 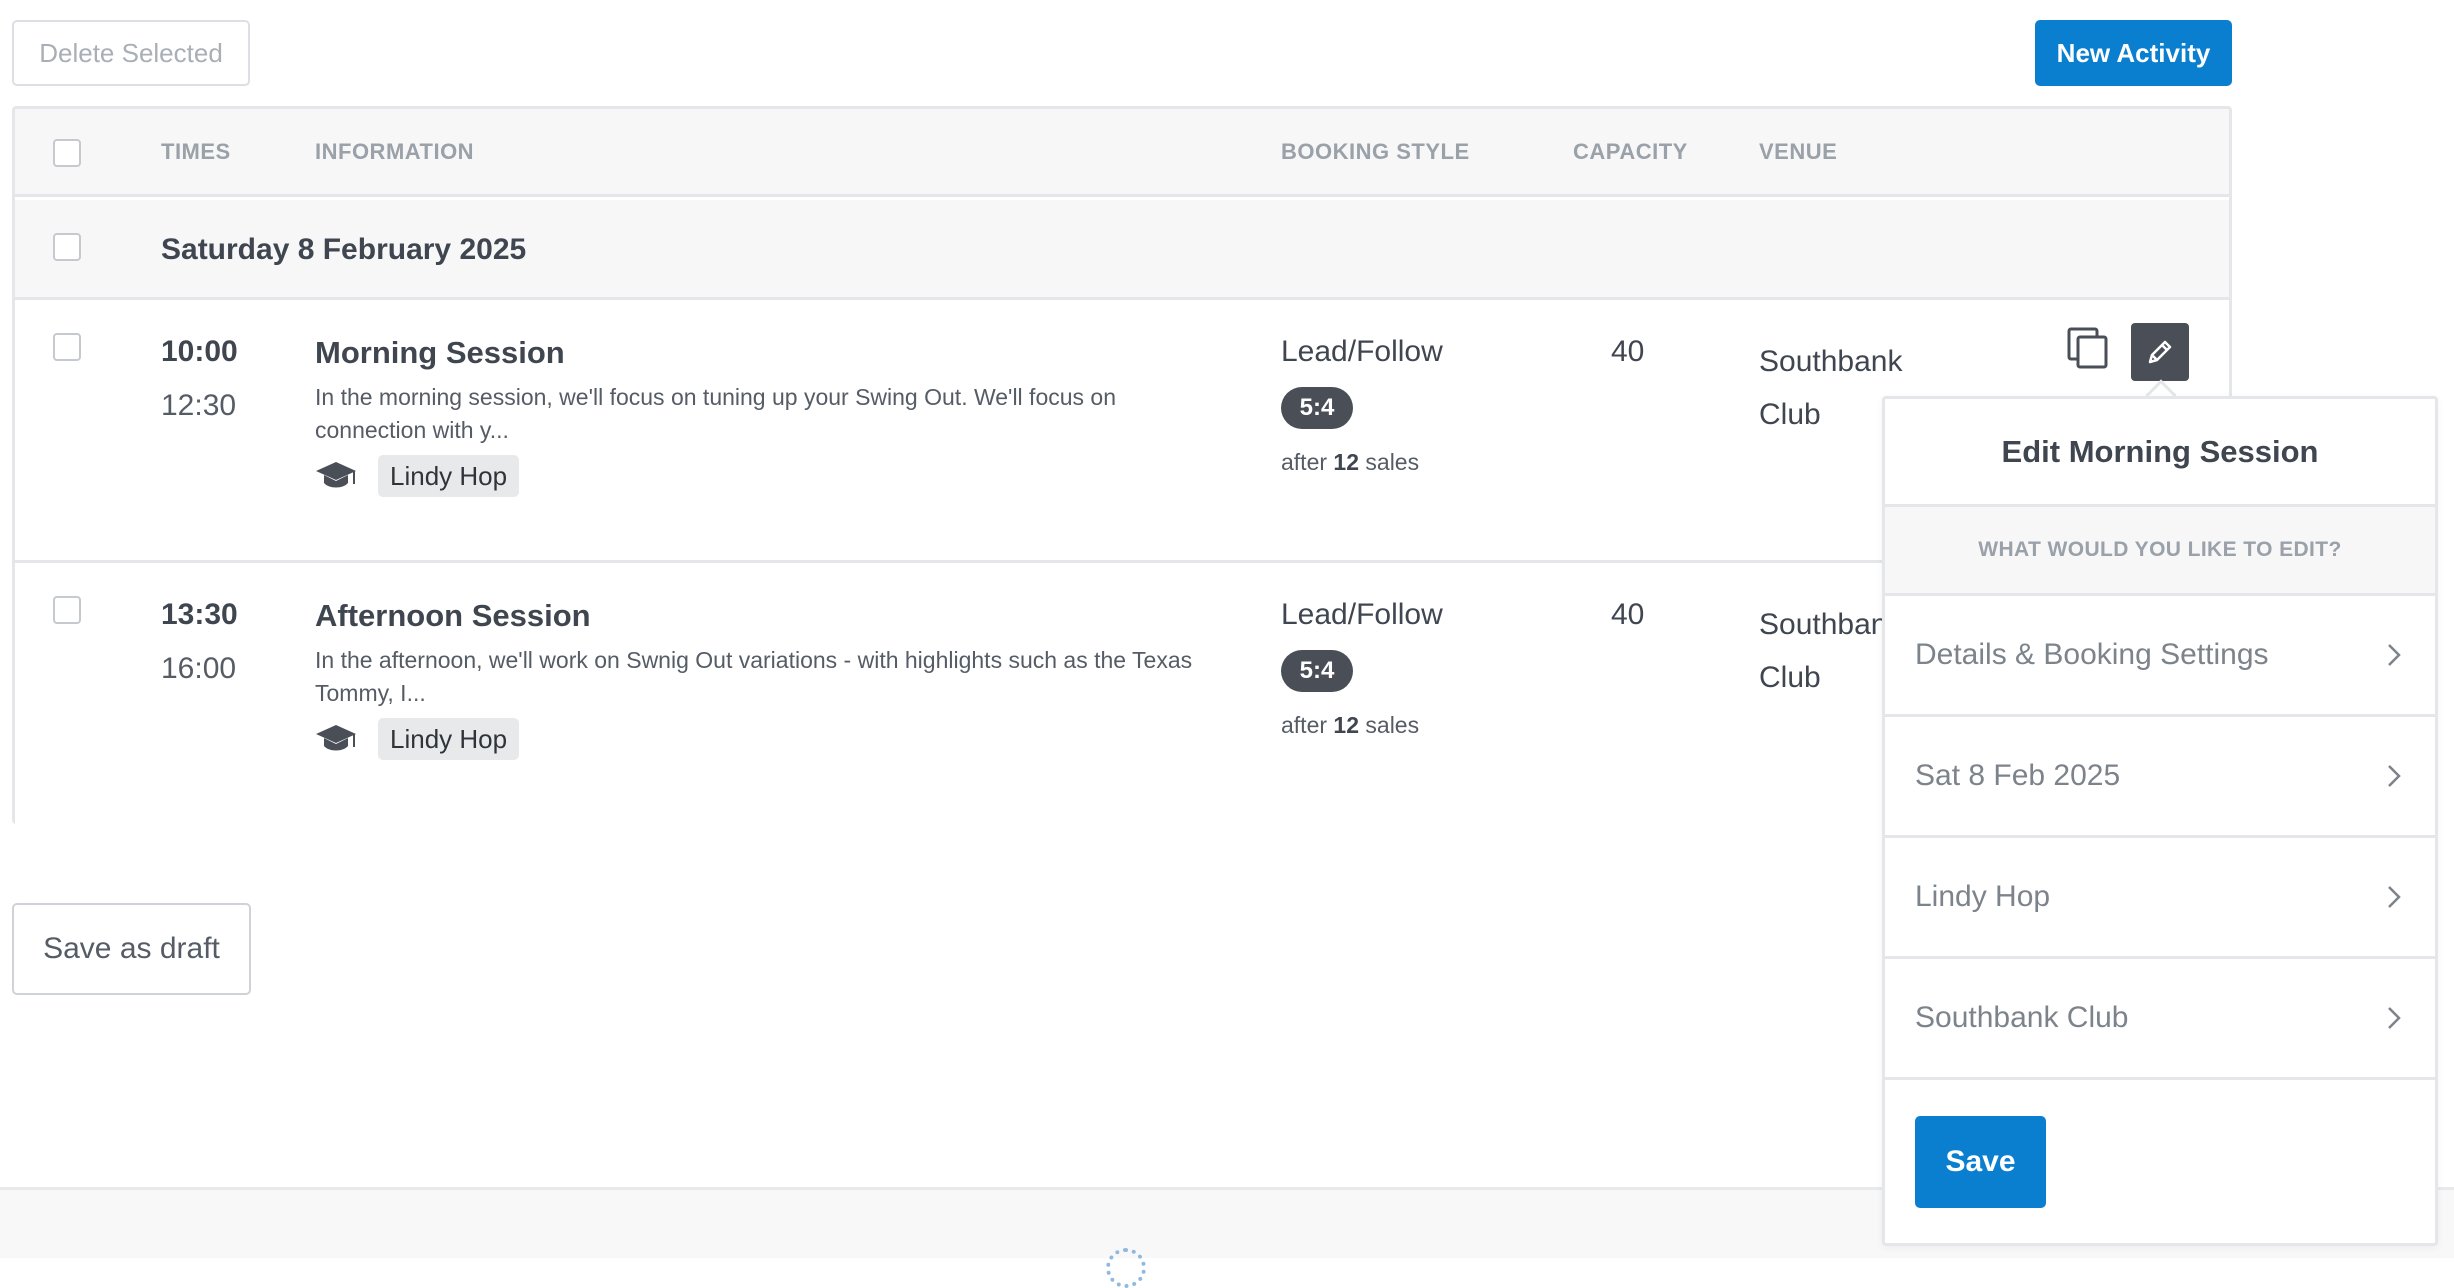 What do you see at coordinates (2160, 777) in the screenshot?
I see `edit-option-date: Sat 8 Feb 2025` at bounding box center [2160, 777].